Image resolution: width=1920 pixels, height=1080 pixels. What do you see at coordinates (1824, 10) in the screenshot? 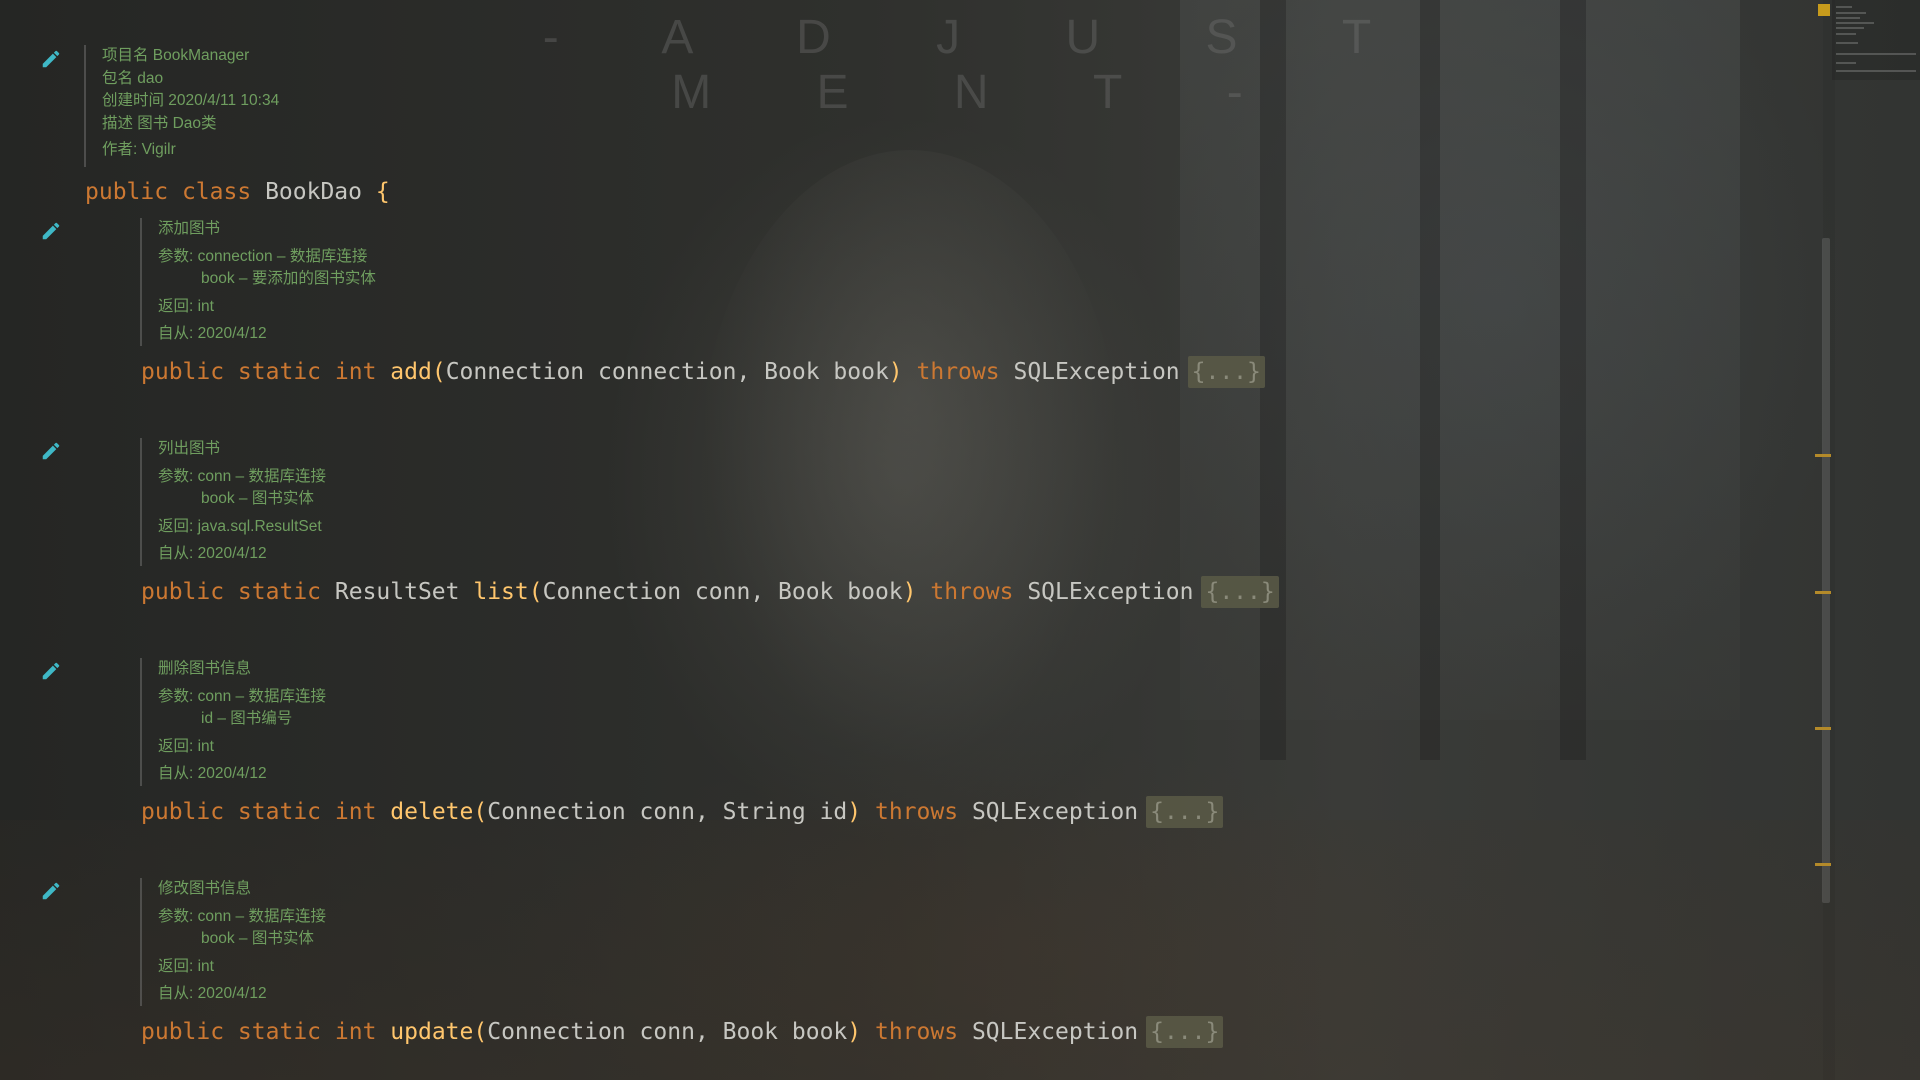
I see `inspection-status-icon` at bounding box center [1824, 10].